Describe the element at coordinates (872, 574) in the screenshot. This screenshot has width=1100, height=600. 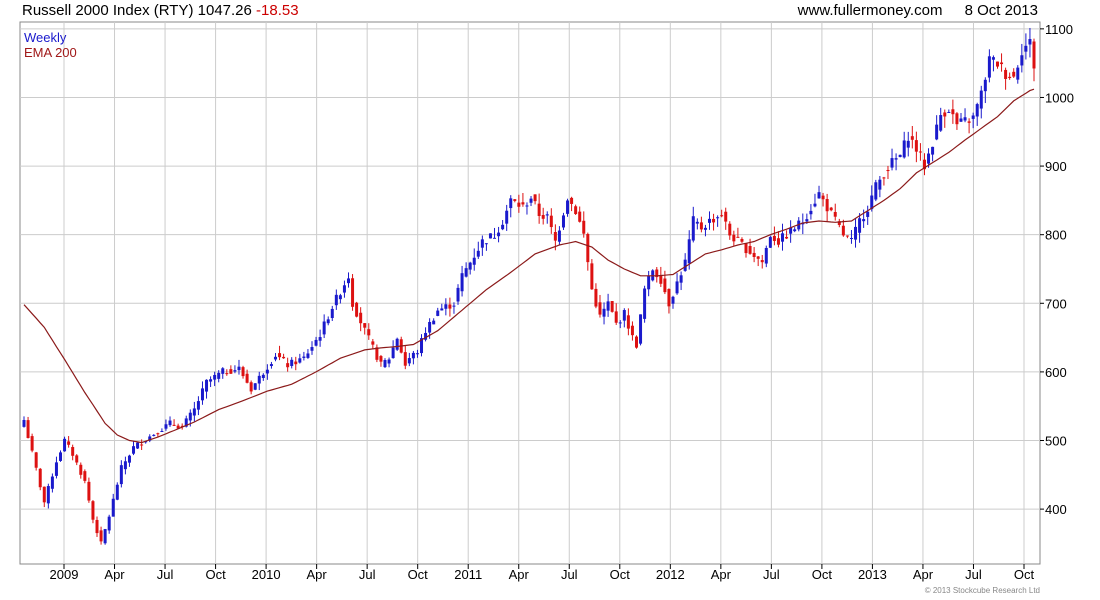
I see `x-tick-label: 2013` at that location.